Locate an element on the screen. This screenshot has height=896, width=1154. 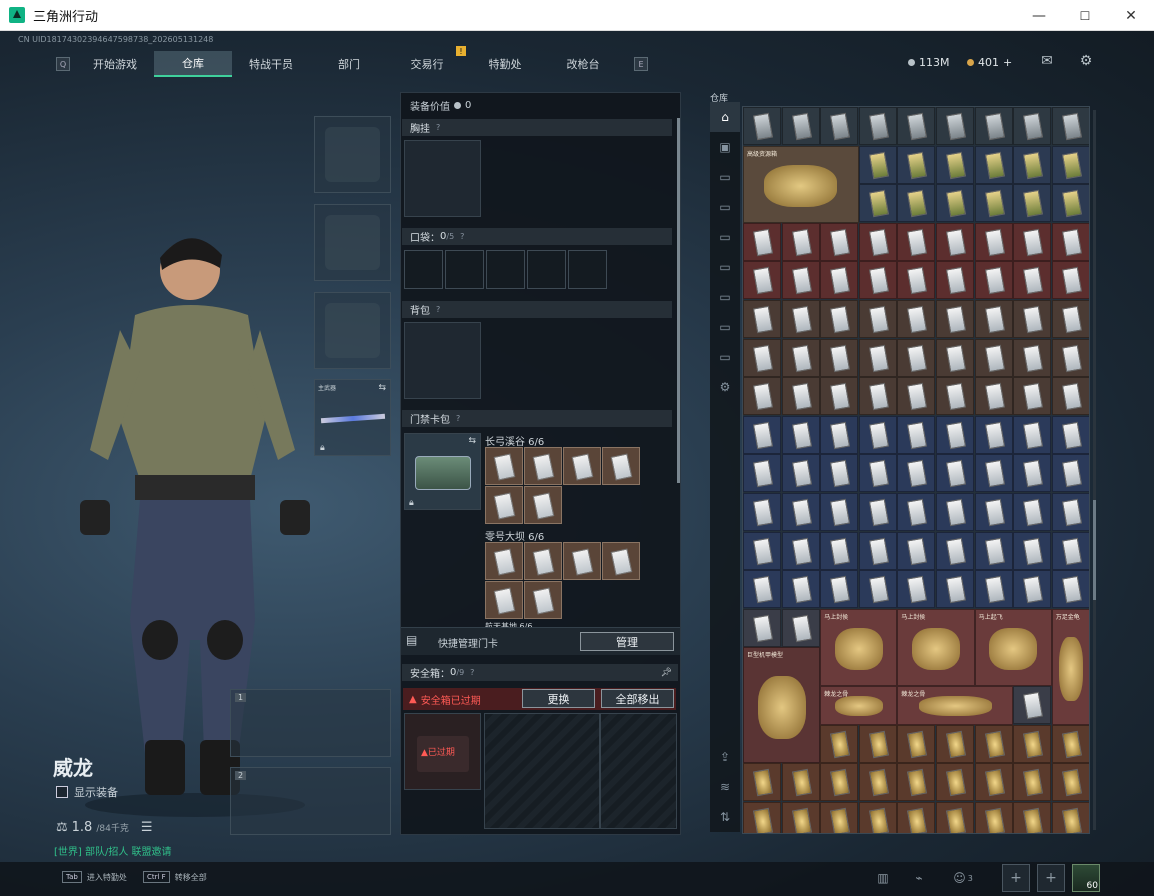
armor-slot is located at coordinates (352, 242).